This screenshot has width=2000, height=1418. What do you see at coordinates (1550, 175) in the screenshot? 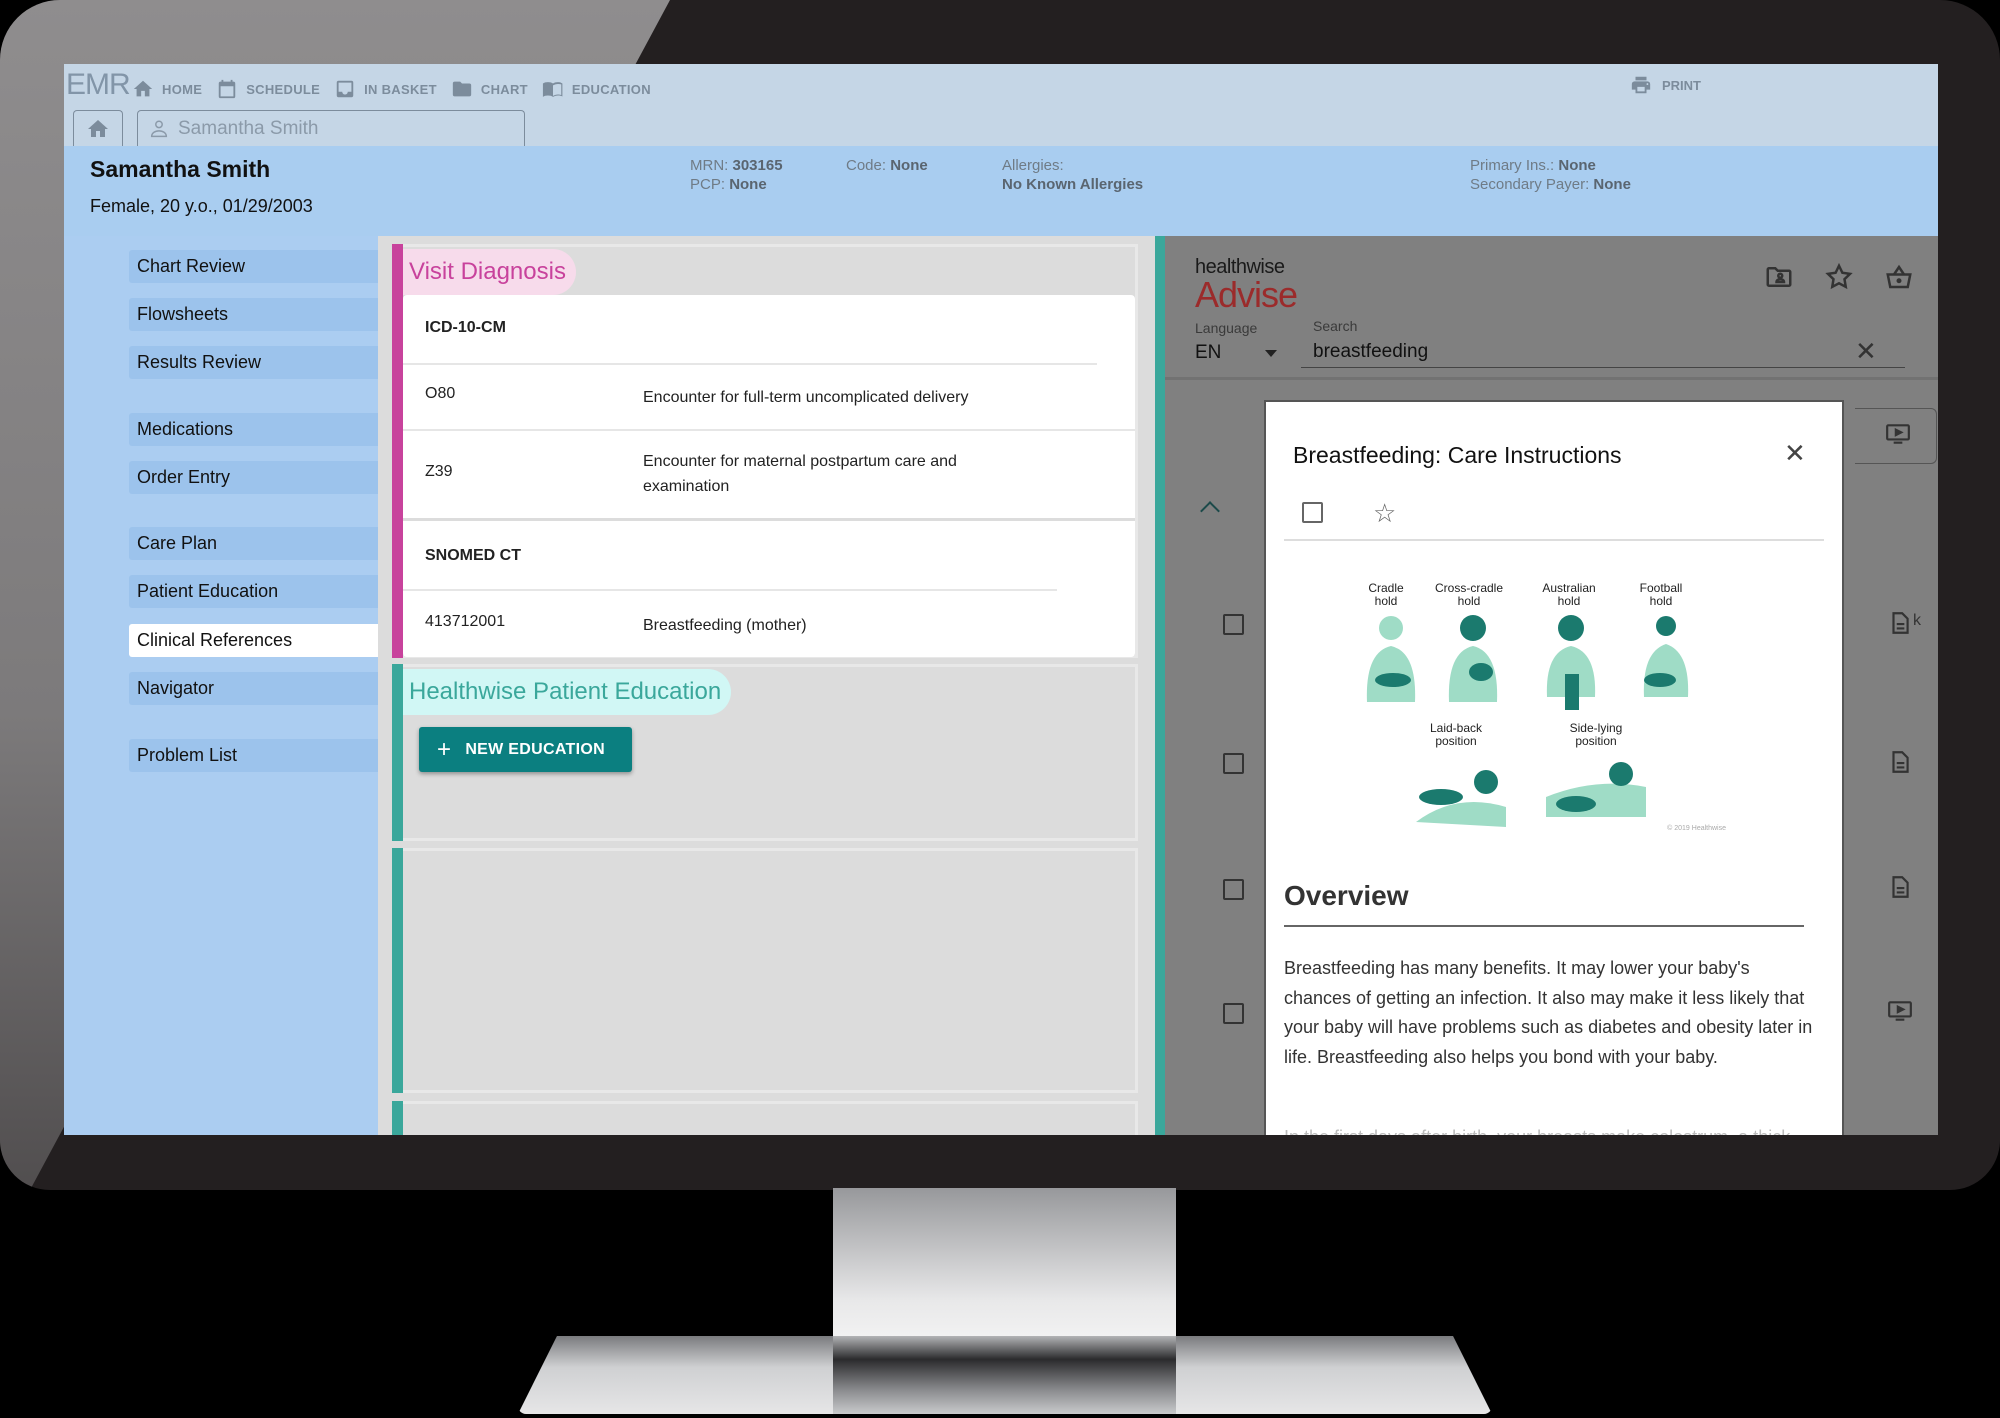
I see `insurance-field: Primary Ins.: None Secondary Payer: None` at bounding box center [1550, 175].